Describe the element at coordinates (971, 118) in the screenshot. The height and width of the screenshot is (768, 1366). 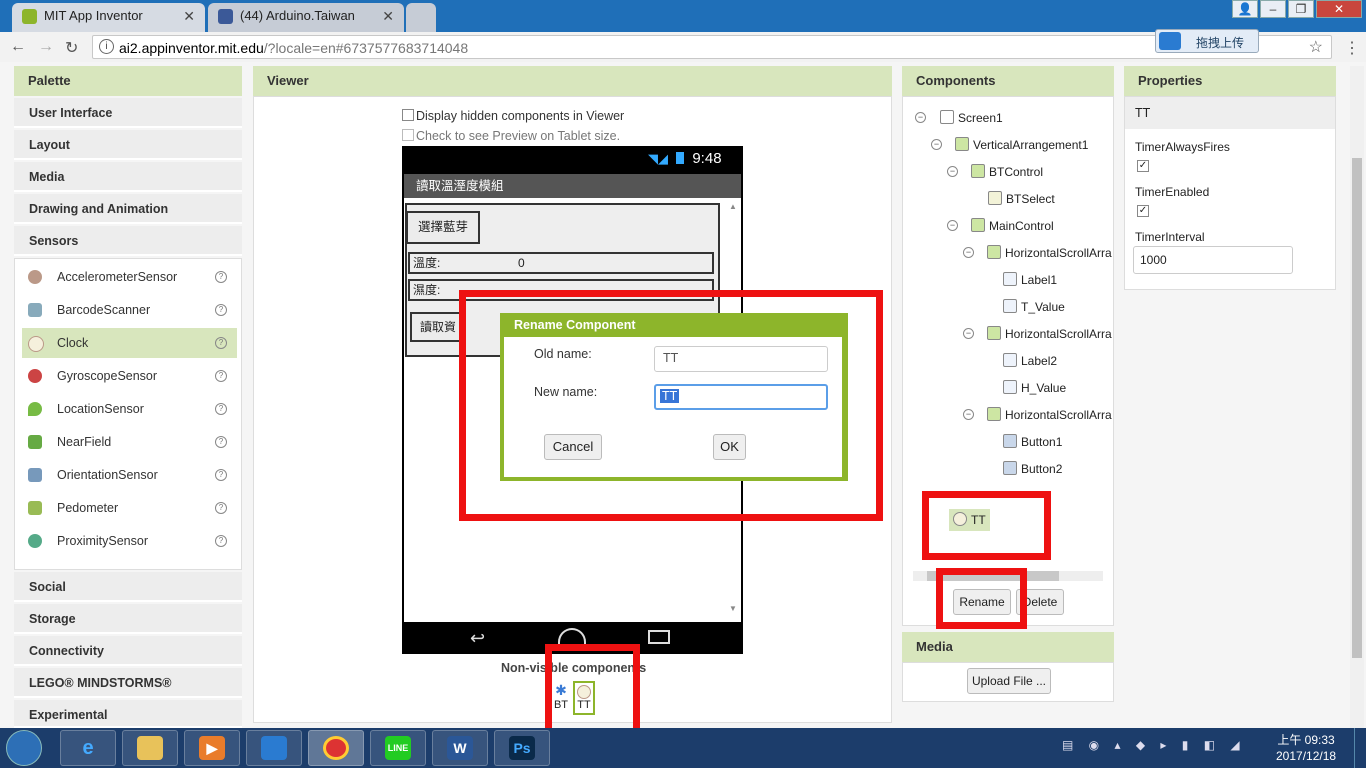
I see `tree-screen1: Screen1` at that location.